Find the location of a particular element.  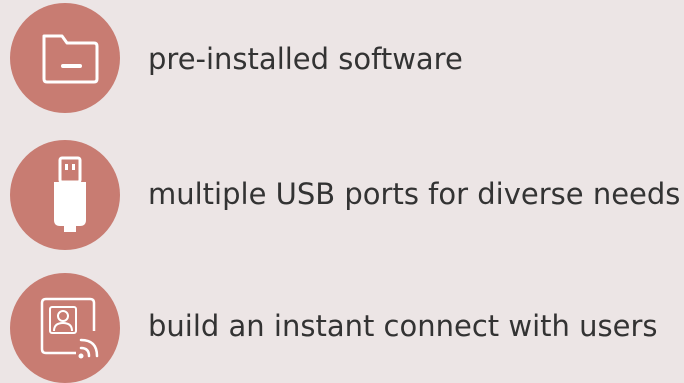

feature-label: pre-installed software is located at coordinates (305, 59).